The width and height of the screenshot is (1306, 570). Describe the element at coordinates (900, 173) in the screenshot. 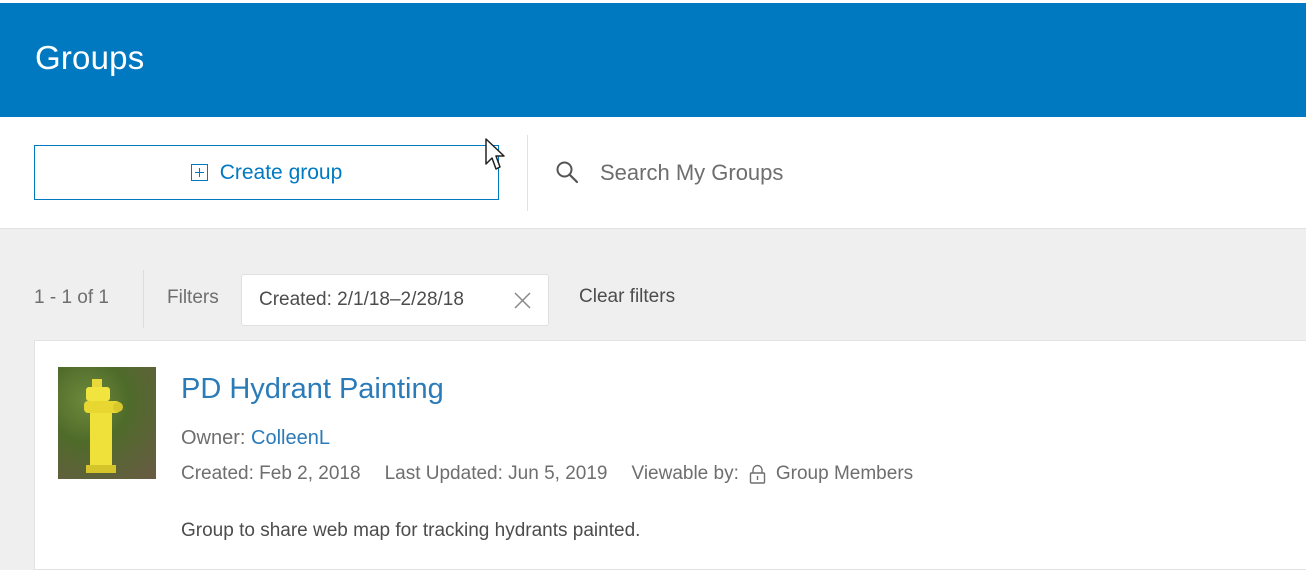

I see `search-input` at that location.